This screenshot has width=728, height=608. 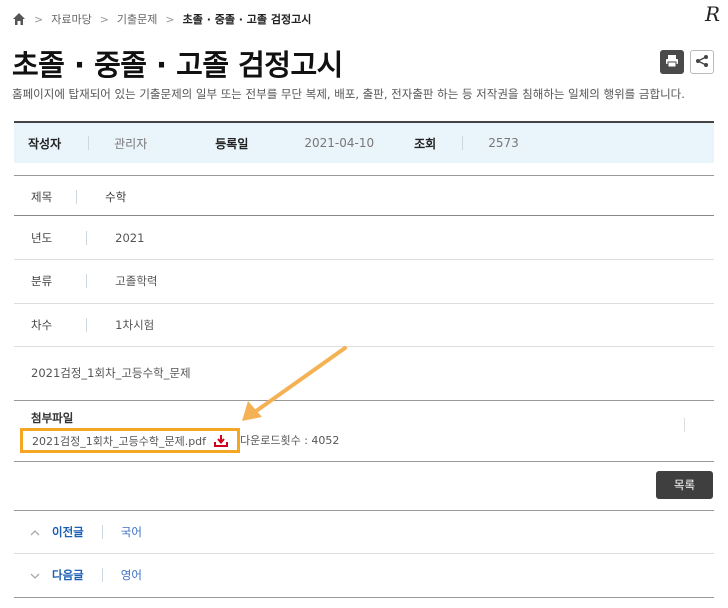 I want to click on category-label: 분류, so click(x=42, y=281).